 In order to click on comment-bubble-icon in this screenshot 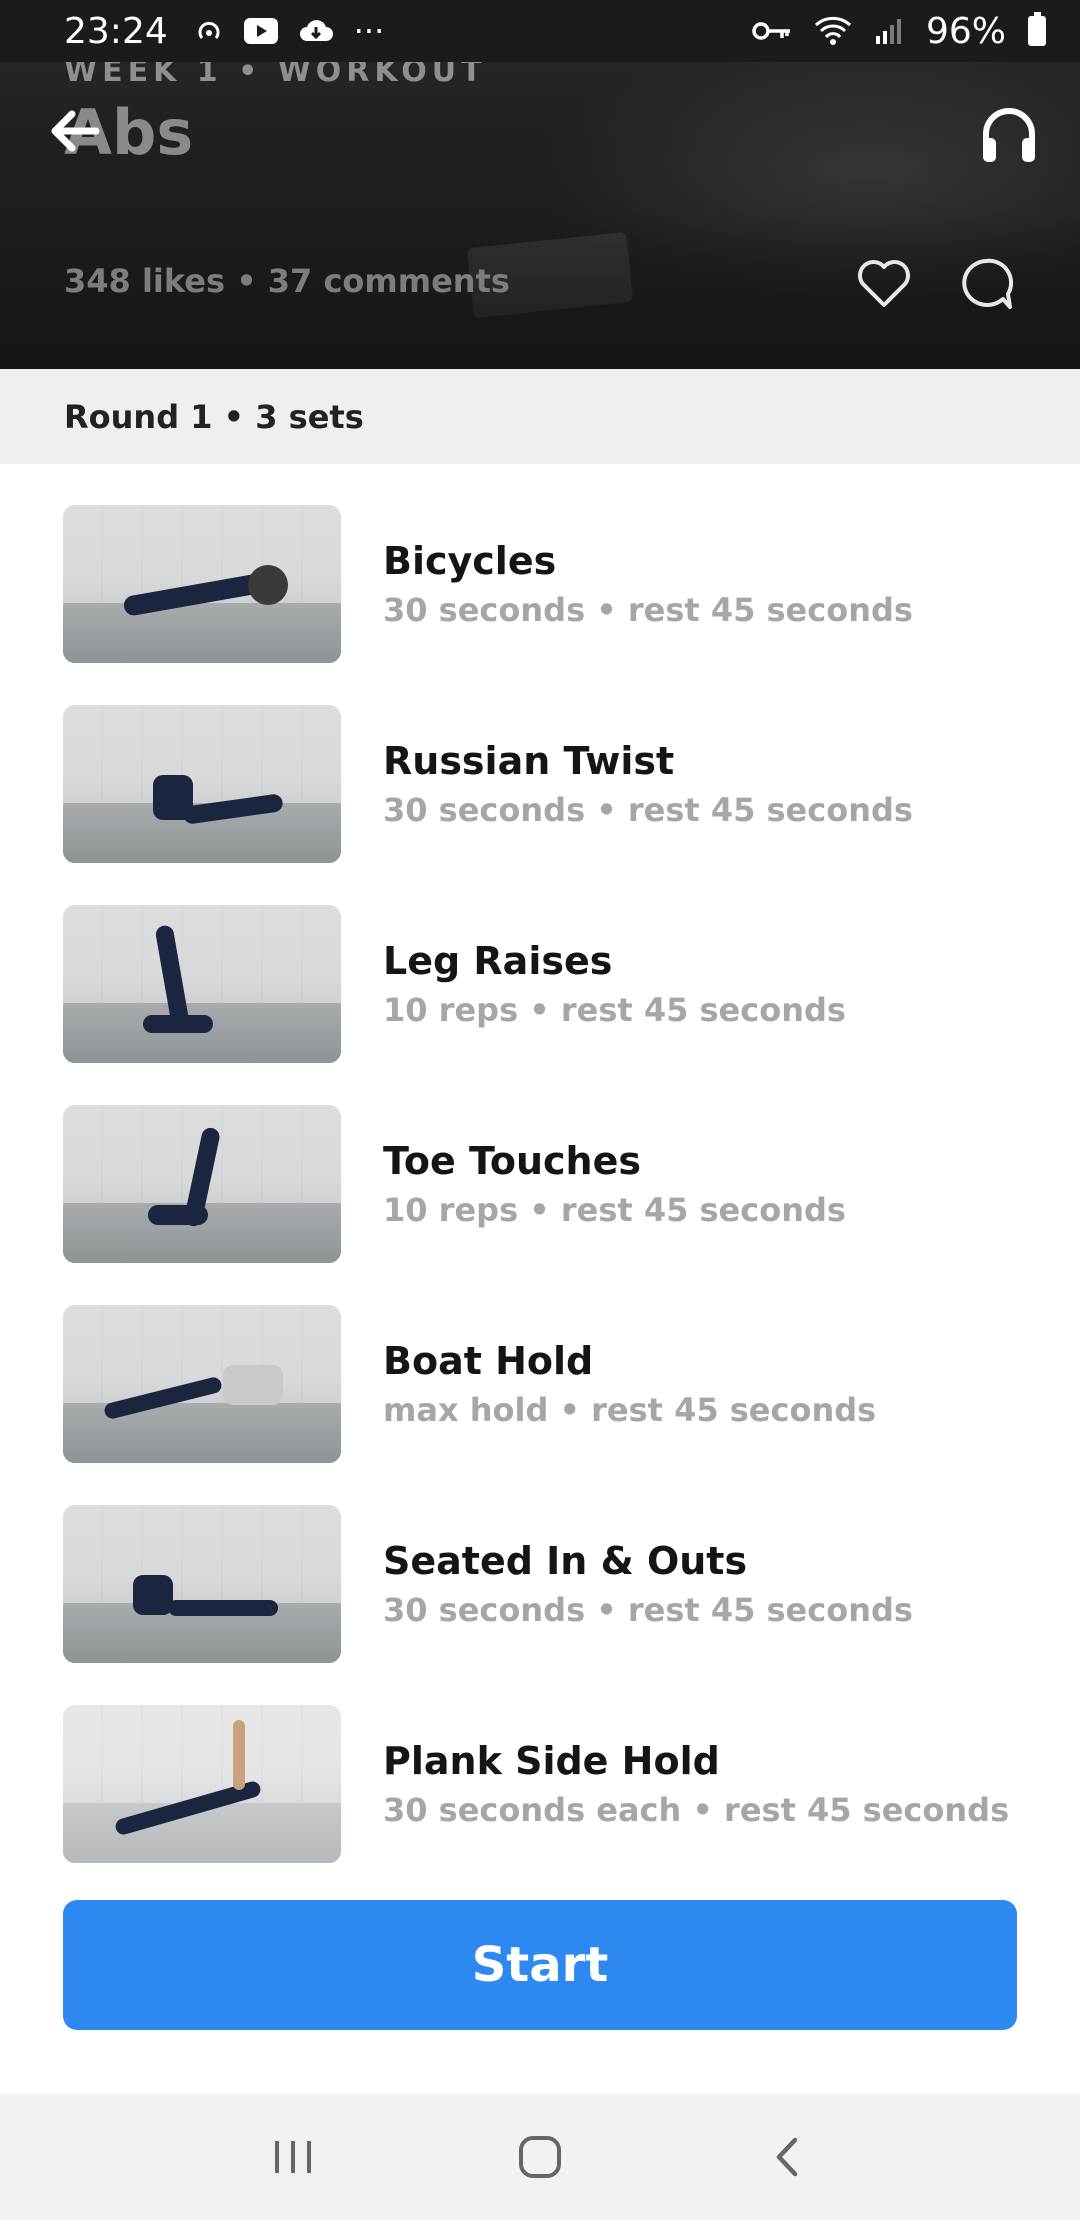, I will do `click(988, 283)`.